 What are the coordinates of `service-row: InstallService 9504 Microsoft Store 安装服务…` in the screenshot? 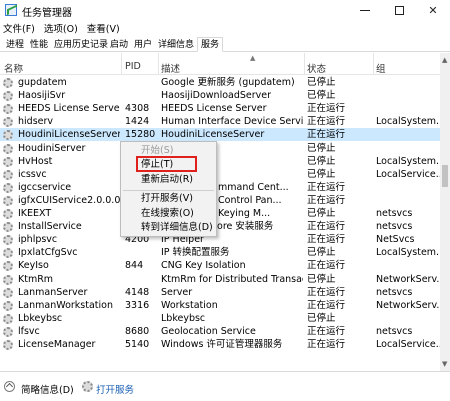 It's located at (220, 226).